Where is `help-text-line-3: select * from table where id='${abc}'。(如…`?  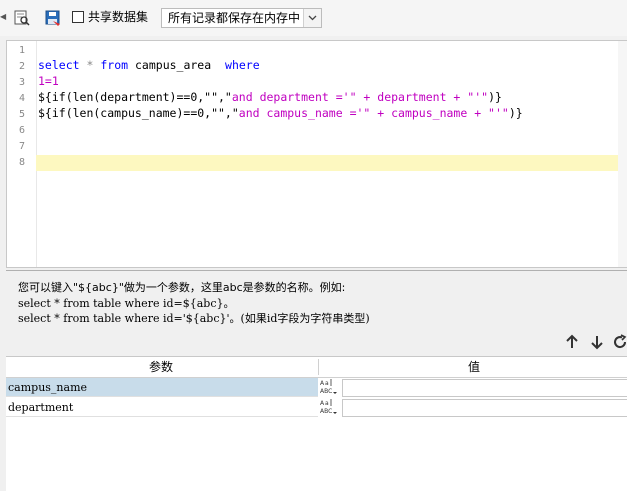
help-text-line-3: select * from table where id='${abc}'。(如… is located at coordinates (194, 318).